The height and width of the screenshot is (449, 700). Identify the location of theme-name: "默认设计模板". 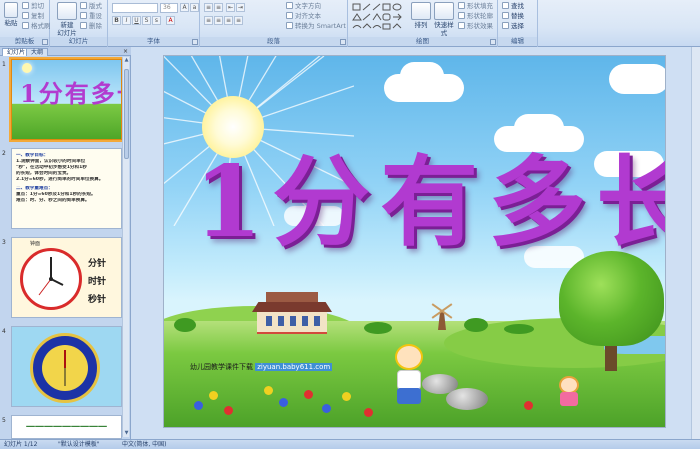
(79, 445).